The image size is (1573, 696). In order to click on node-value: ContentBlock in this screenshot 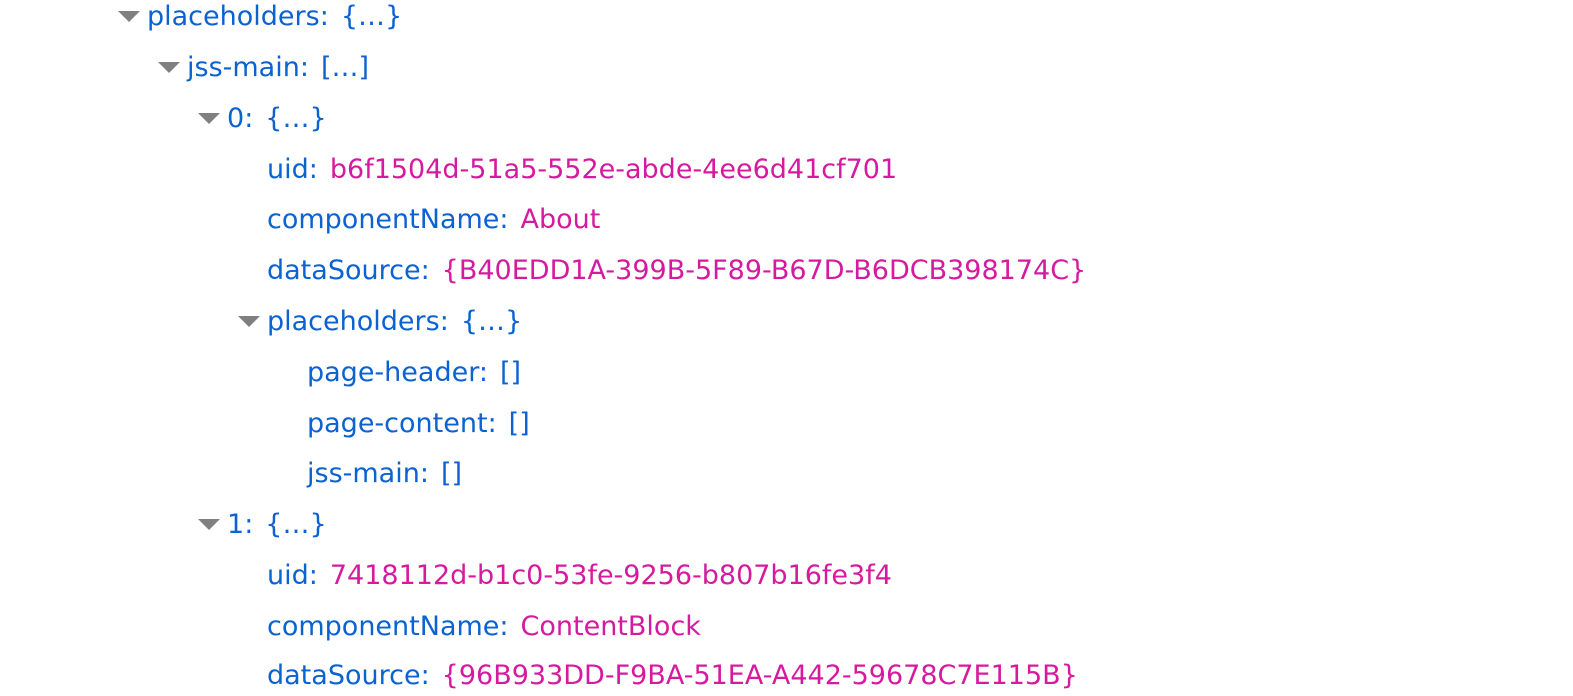, I will do `click(610, 626)`.